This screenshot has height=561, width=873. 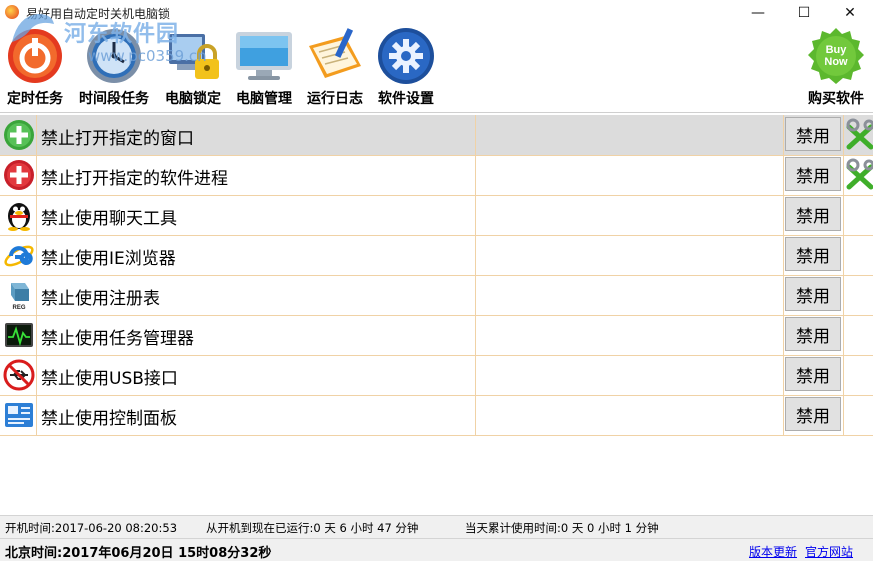 I want to click on boot-time-text: 开机时间:2017-06-20 08:20:53, so click(x=91, y=528).